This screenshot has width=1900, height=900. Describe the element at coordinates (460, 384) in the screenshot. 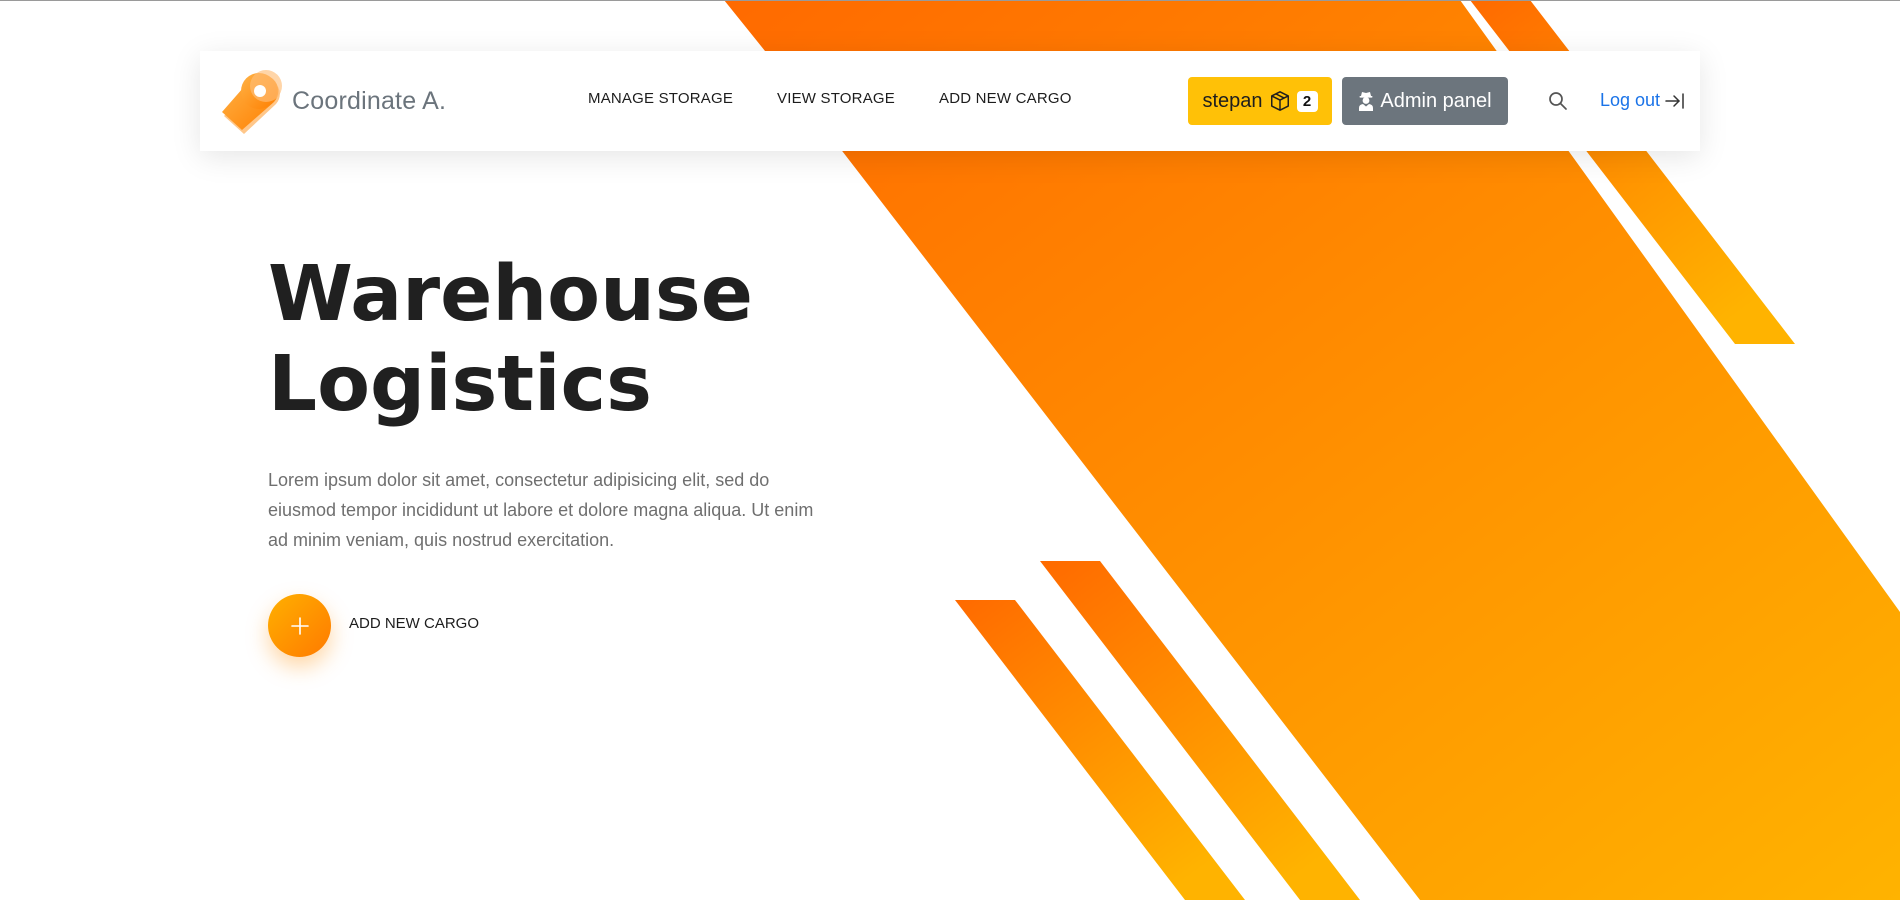

I see `hero-title-line-2: Logistics` at that location.